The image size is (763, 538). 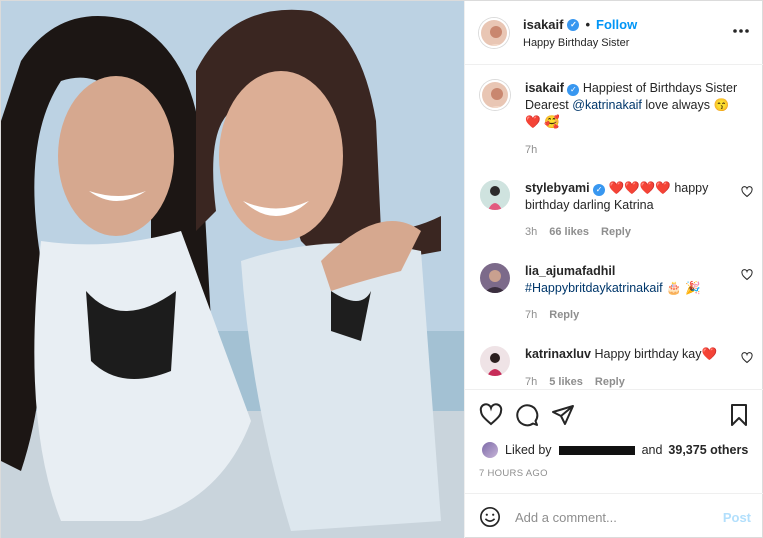 I want to click on post-button: Post, so click(x=737, y=517).